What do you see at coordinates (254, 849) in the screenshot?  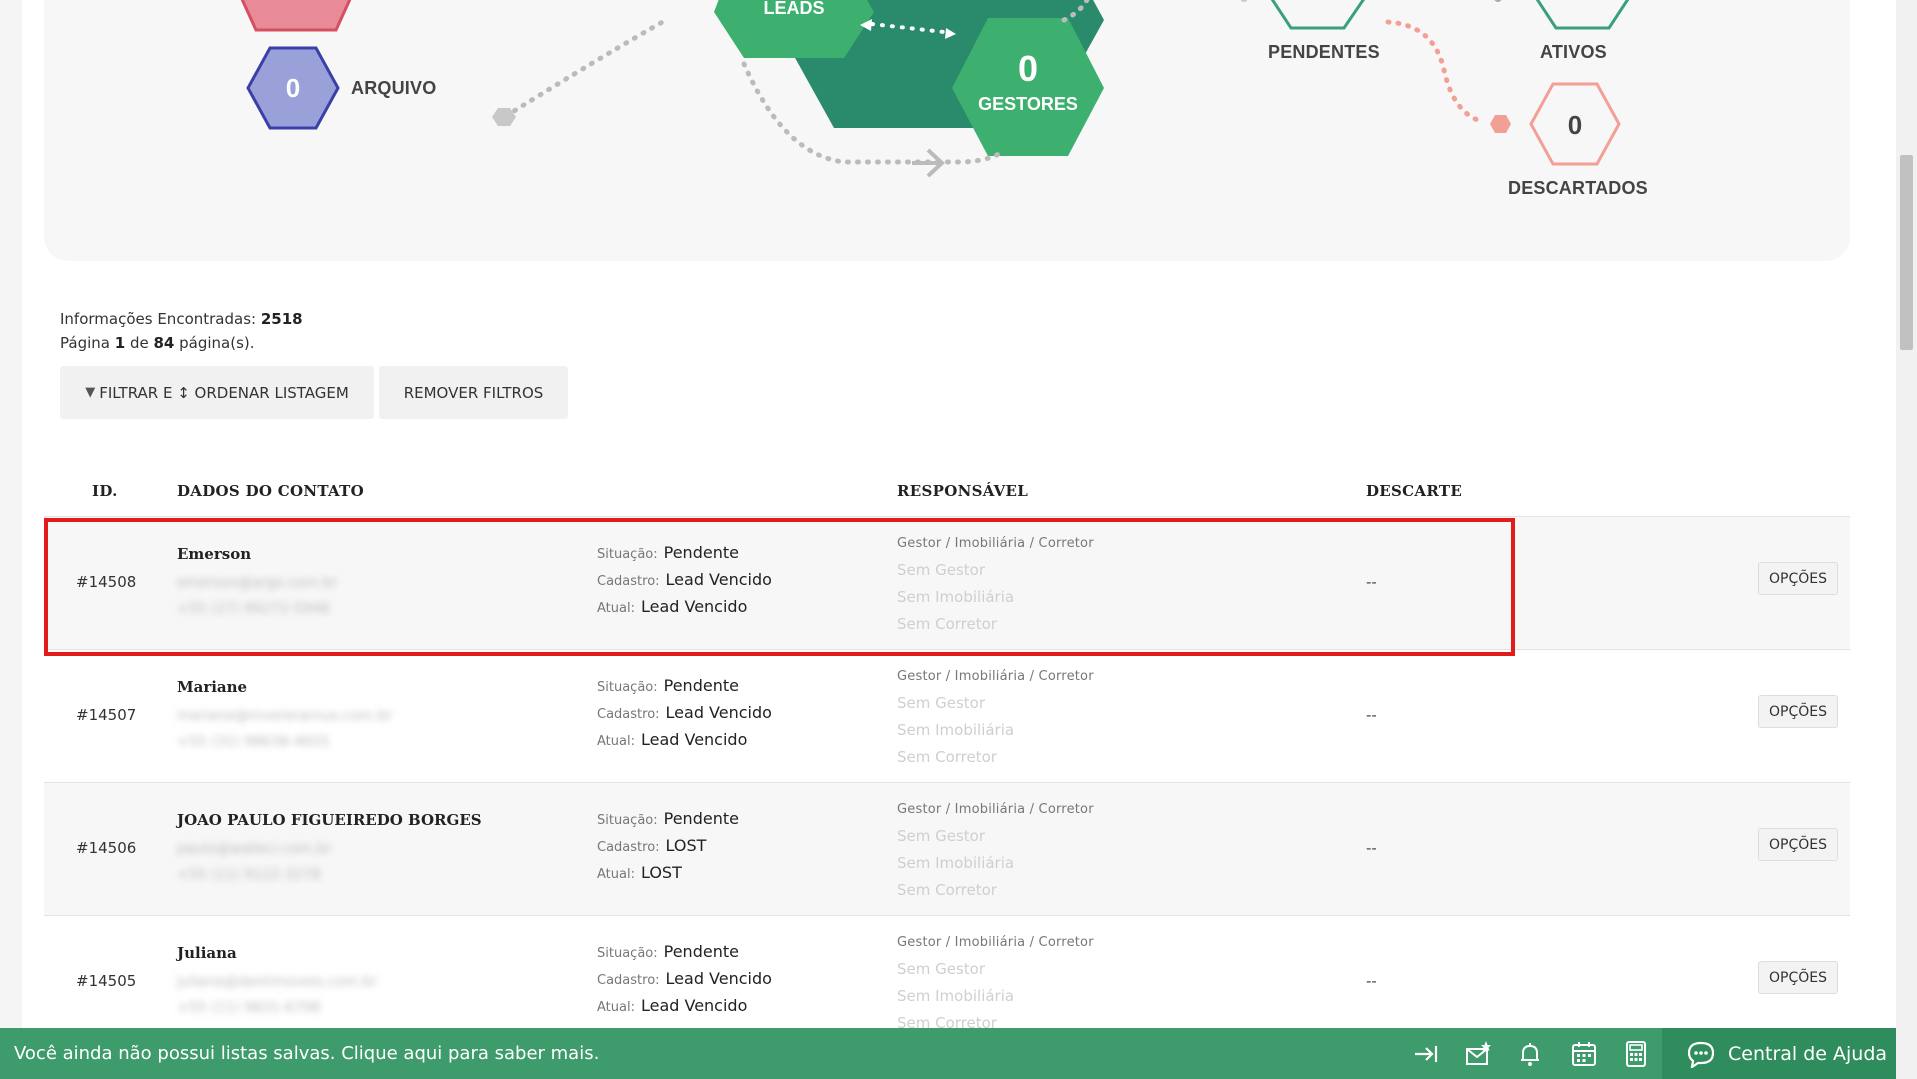 I see `contact-email: paulo@walleci.com.br` at bounding box center [254, 849].